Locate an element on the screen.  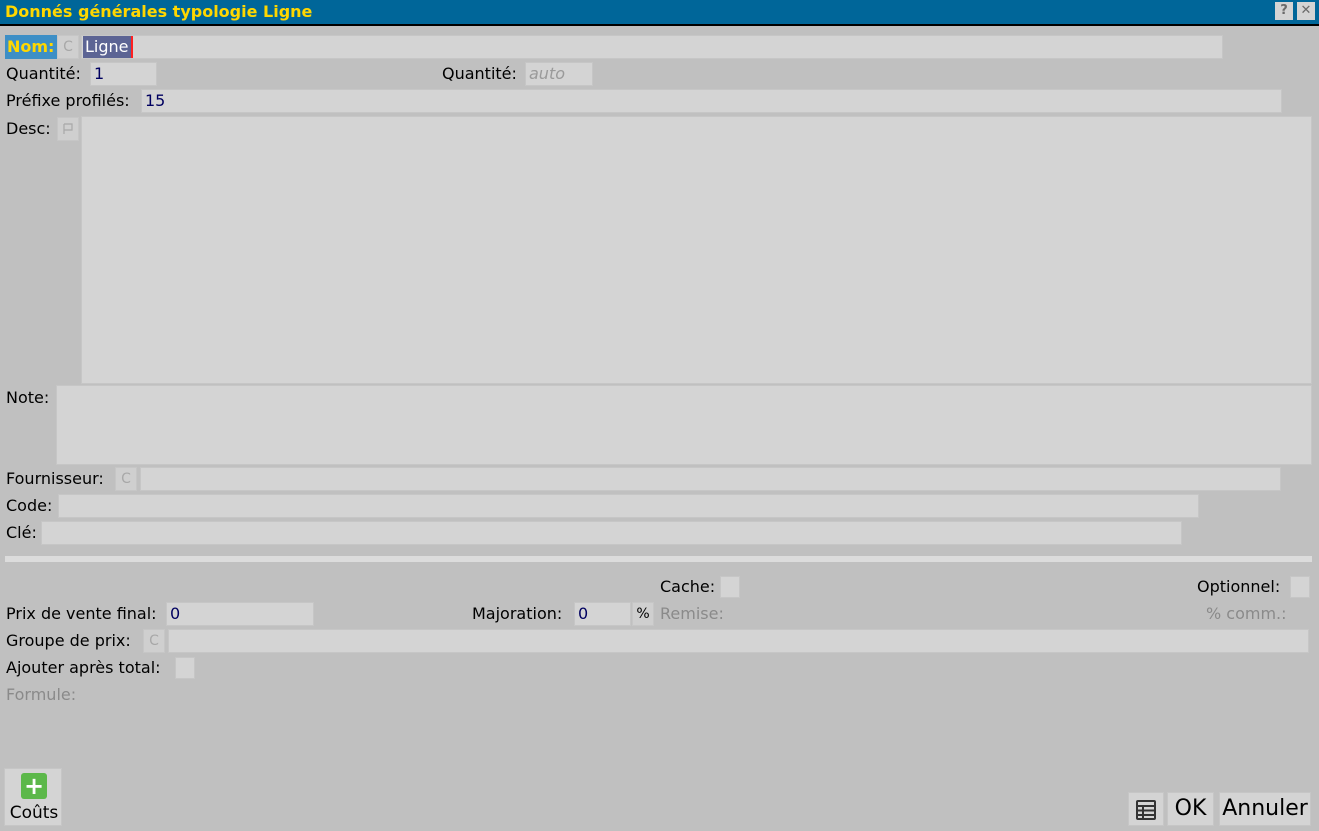
quantite-label: Quantité: is located at coordinates (43, 73).